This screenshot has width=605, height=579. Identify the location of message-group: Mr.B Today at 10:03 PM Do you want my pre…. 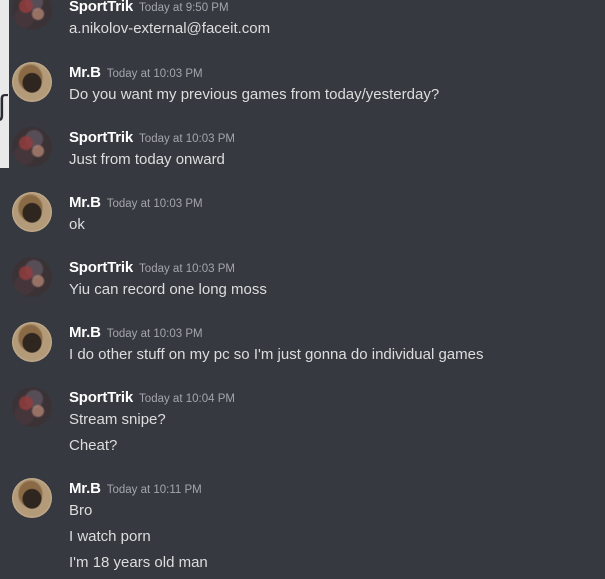
(302, 92).